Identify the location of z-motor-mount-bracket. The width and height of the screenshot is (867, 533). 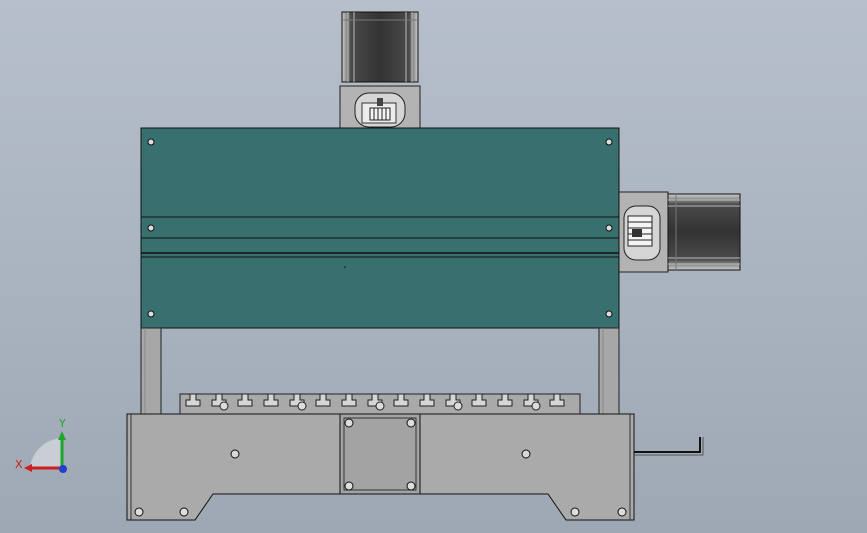
(380, 107).